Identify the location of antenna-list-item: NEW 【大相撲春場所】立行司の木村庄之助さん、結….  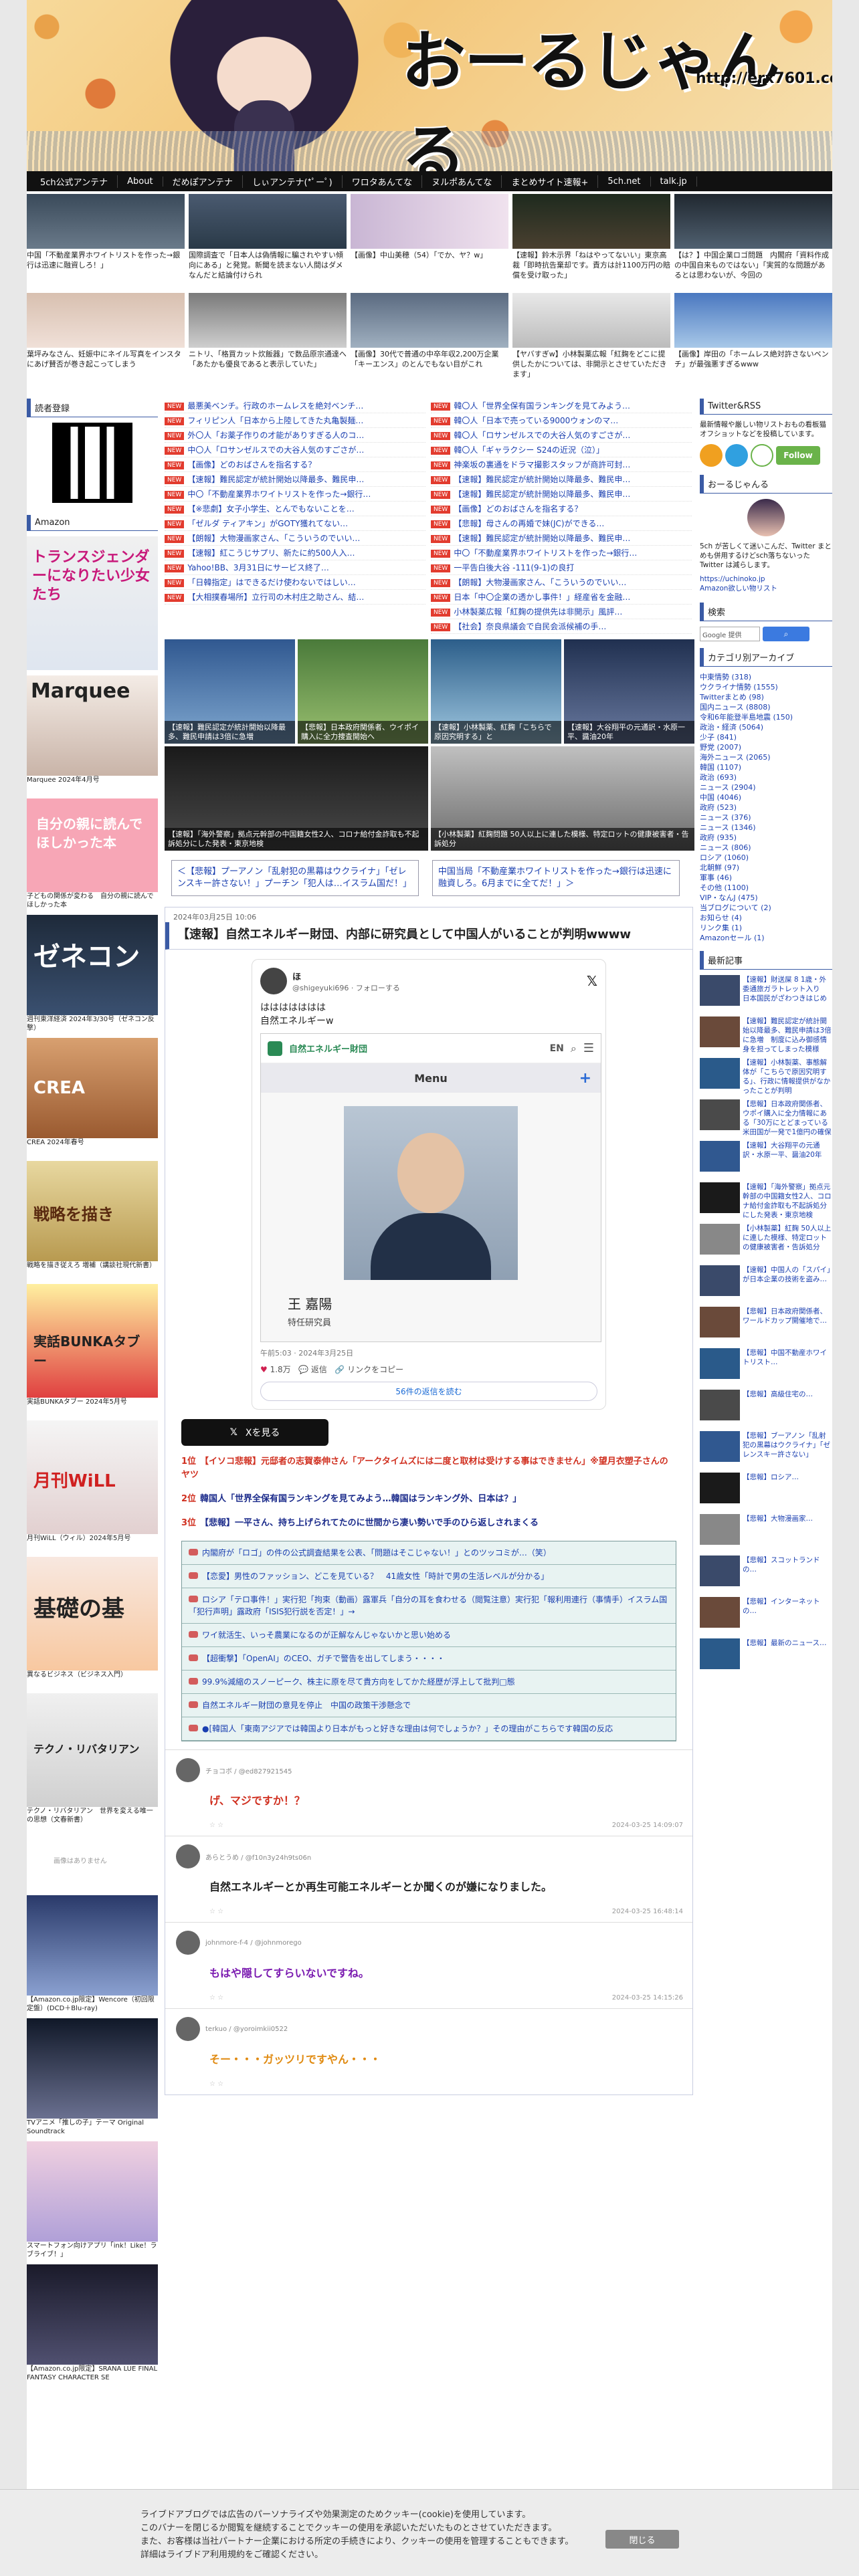
(295, 597).